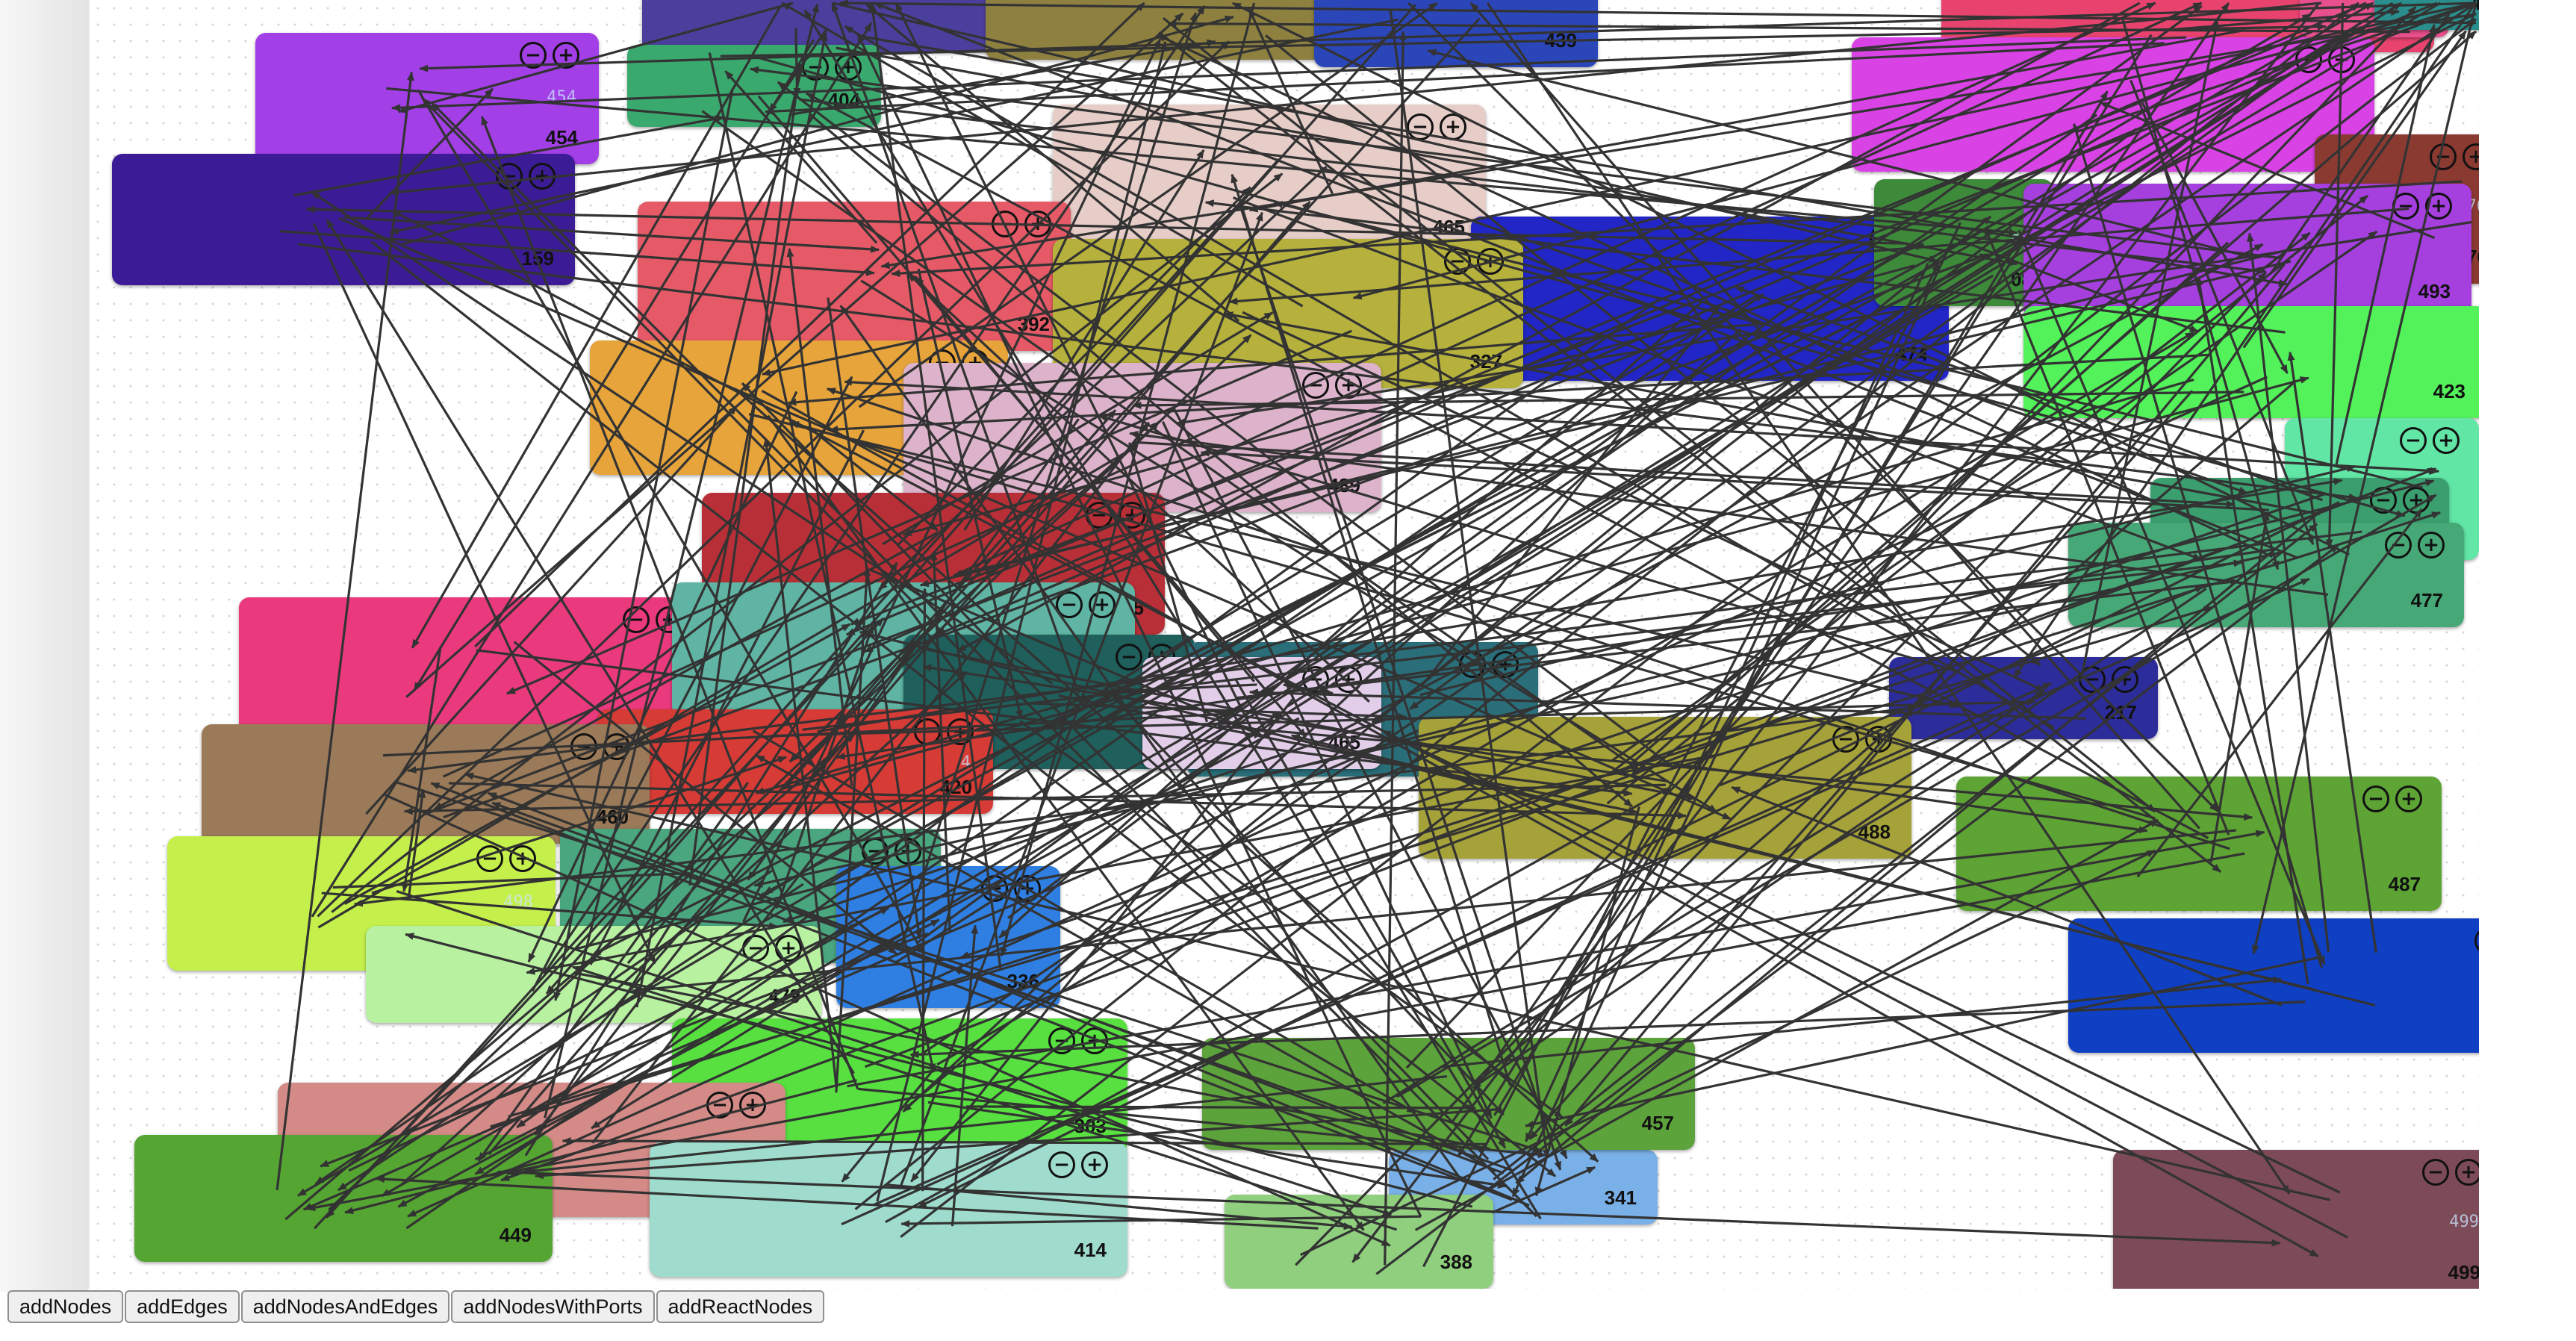 Image resolution: width=2576 pixels, height=1341 pixels. Describe the element at coordinates (182, 1306) in the screenshot. I see `add-edges-button: addEdges` at that location.